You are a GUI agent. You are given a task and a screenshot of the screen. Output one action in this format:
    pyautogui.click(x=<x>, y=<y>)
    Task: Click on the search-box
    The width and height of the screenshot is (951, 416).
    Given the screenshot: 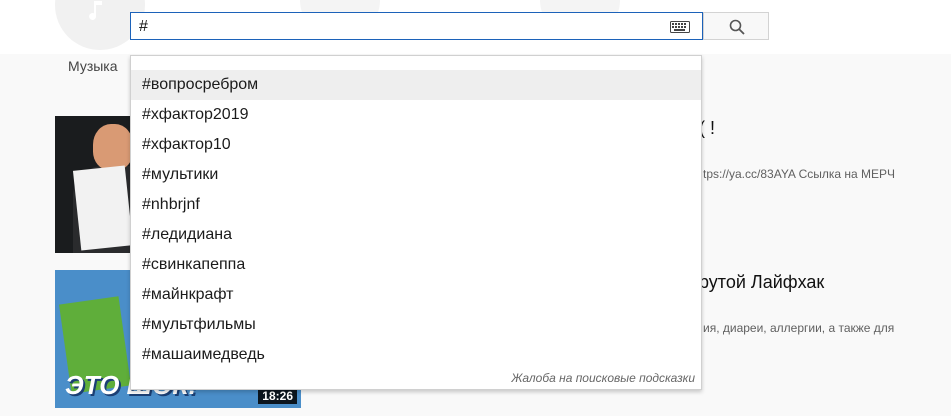 What is the action you would take?
    pyautogui.click(x=416, y=26)
    